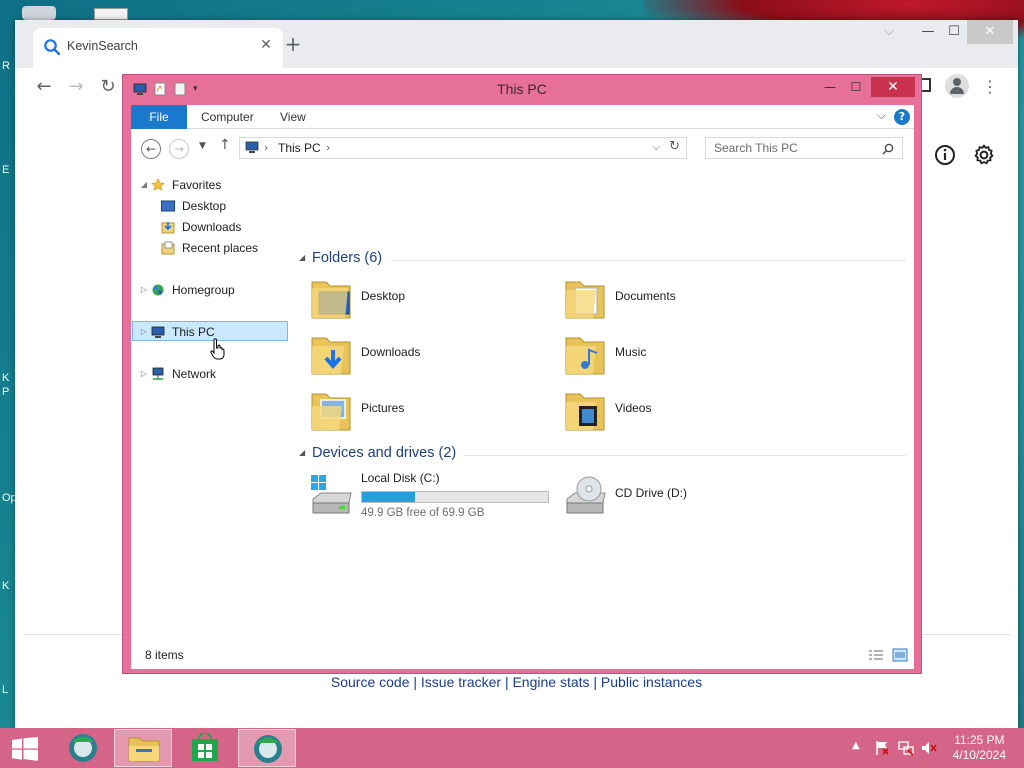 This screenshot has height=768, width=1024. I want to click on new-tab-button: +, so click(293, 44).